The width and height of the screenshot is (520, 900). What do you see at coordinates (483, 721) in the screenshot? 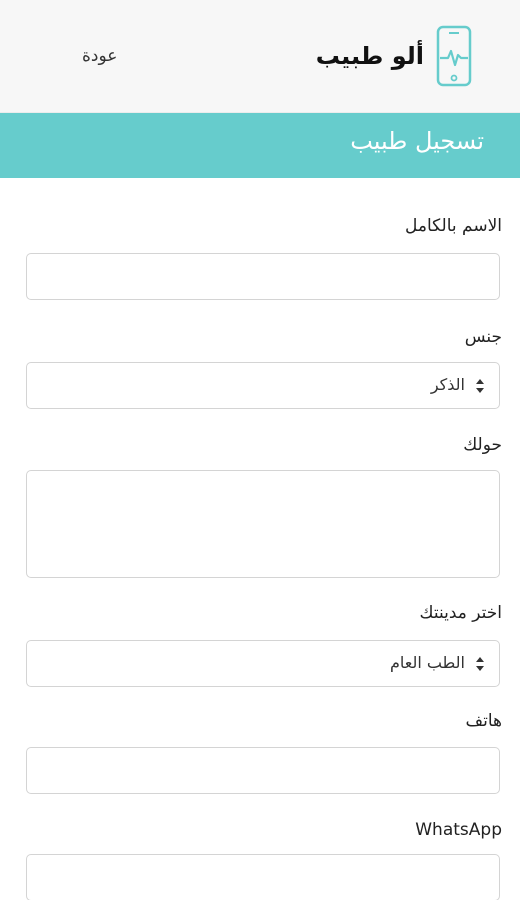
I see `phone-label: هاتف` at bounding box center [483, 721].